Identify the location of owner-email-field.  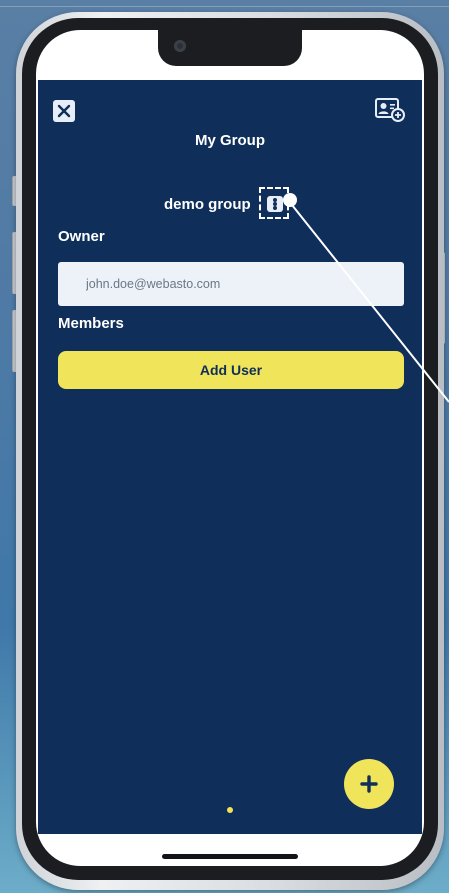
(231, 284).